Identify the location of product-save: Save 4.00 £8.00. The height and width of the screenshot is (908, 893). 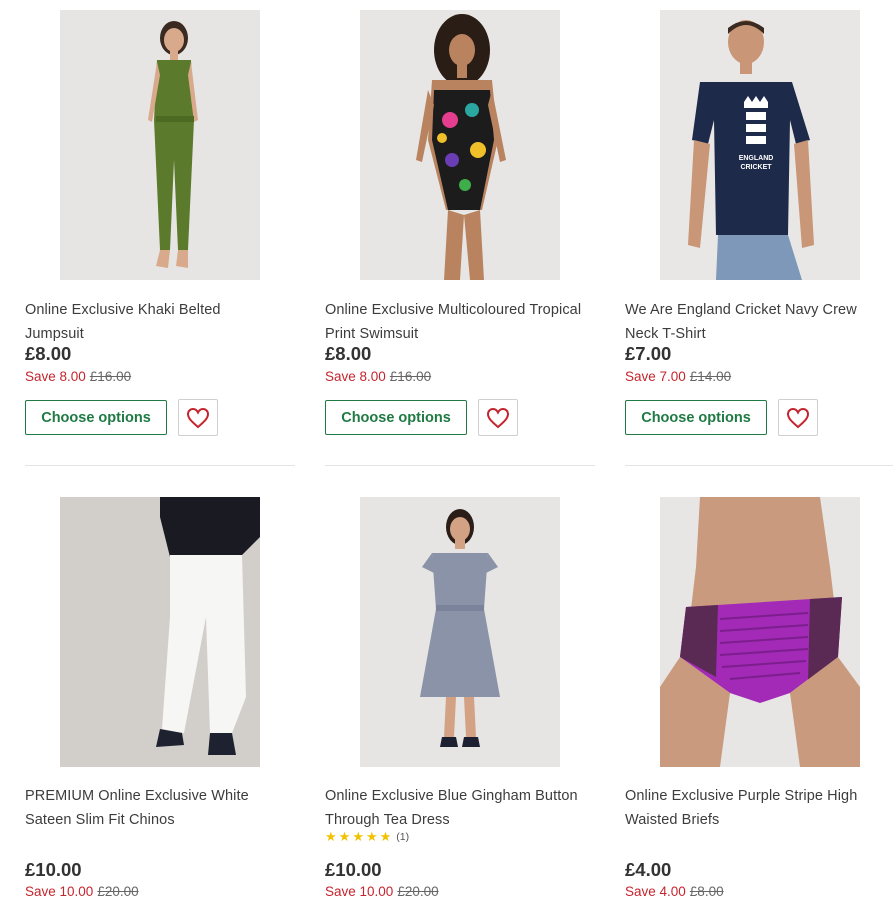
(674, 891).